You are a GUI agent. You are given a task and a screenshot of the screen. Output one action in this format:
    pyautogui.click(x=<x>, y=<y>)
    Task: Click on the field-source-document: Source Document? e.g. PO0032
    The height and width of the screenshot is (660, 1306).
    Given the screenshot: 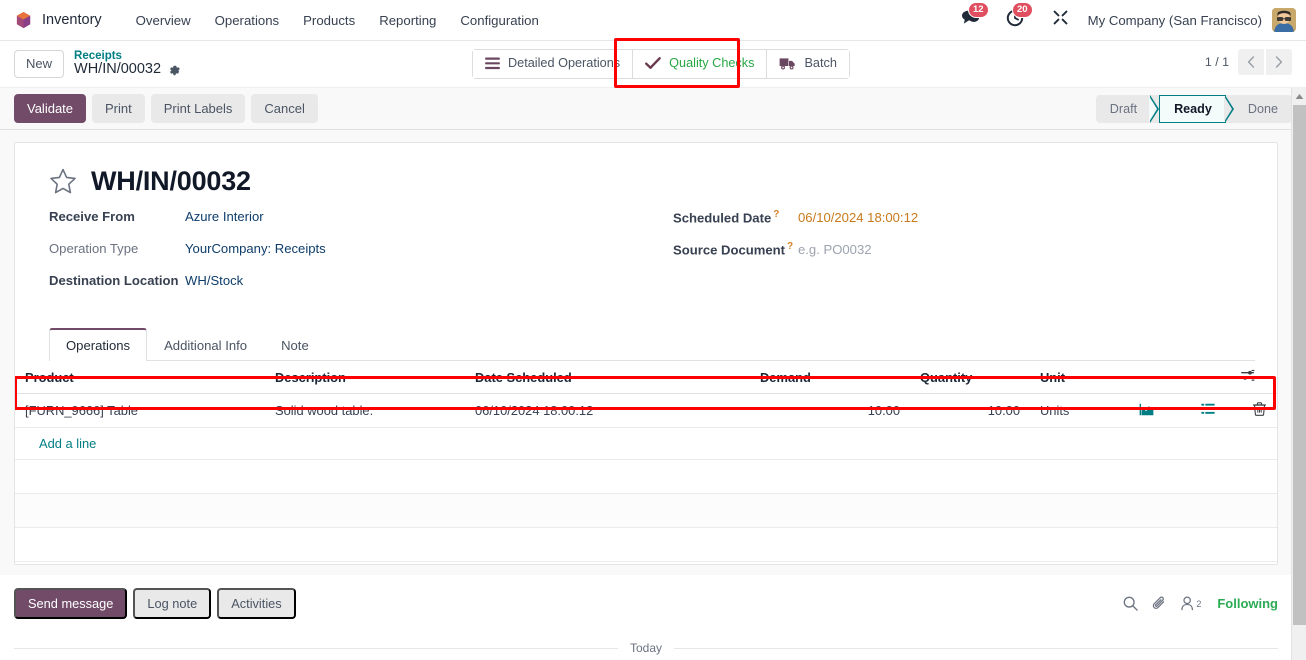 What is the action you would take?
    pyautogui.click(x=953, y=257)
    